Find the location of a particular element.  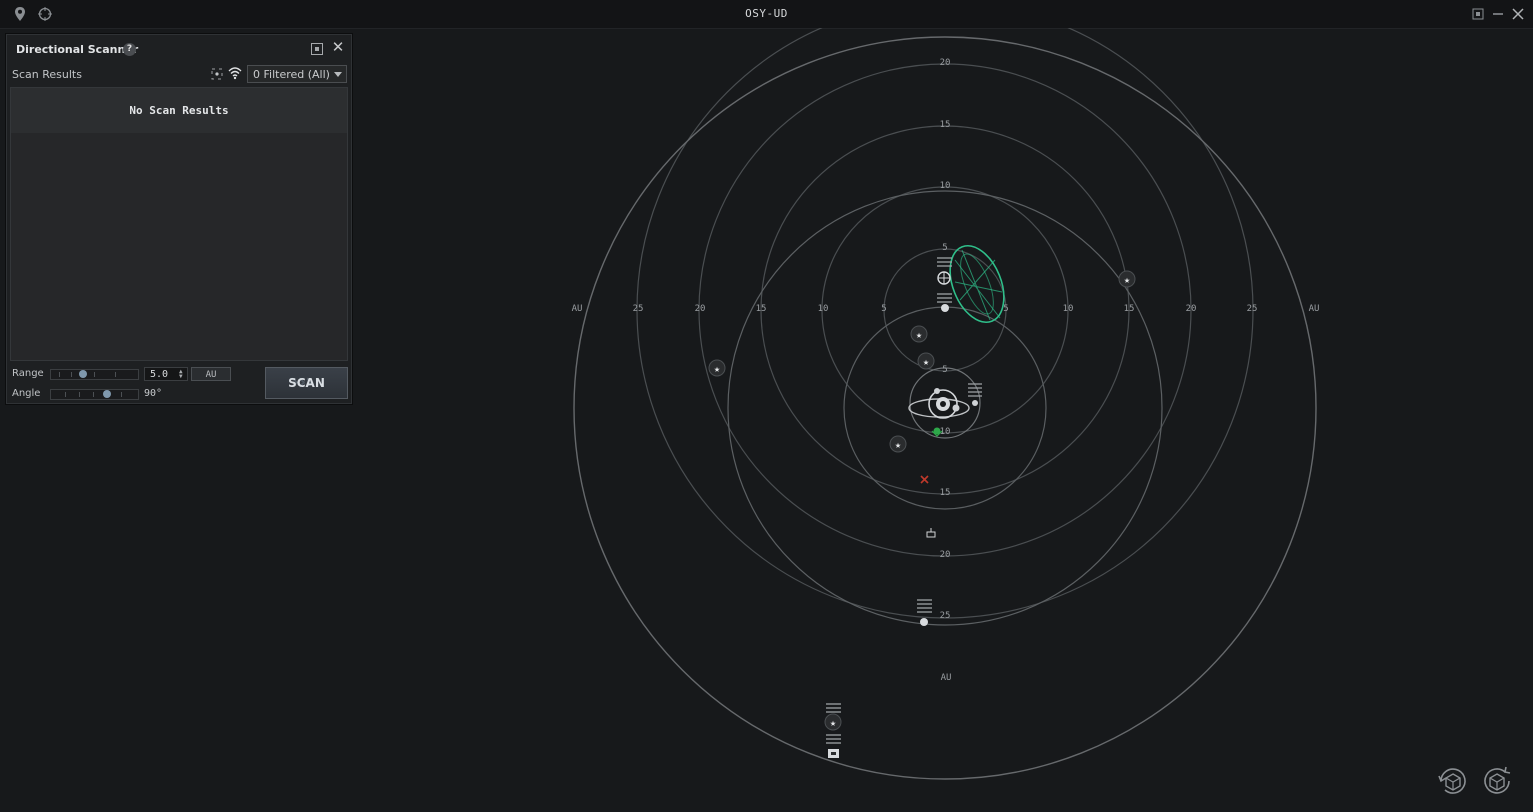

window-title-bar: OSY-UD is located at coordinates (766, 14).